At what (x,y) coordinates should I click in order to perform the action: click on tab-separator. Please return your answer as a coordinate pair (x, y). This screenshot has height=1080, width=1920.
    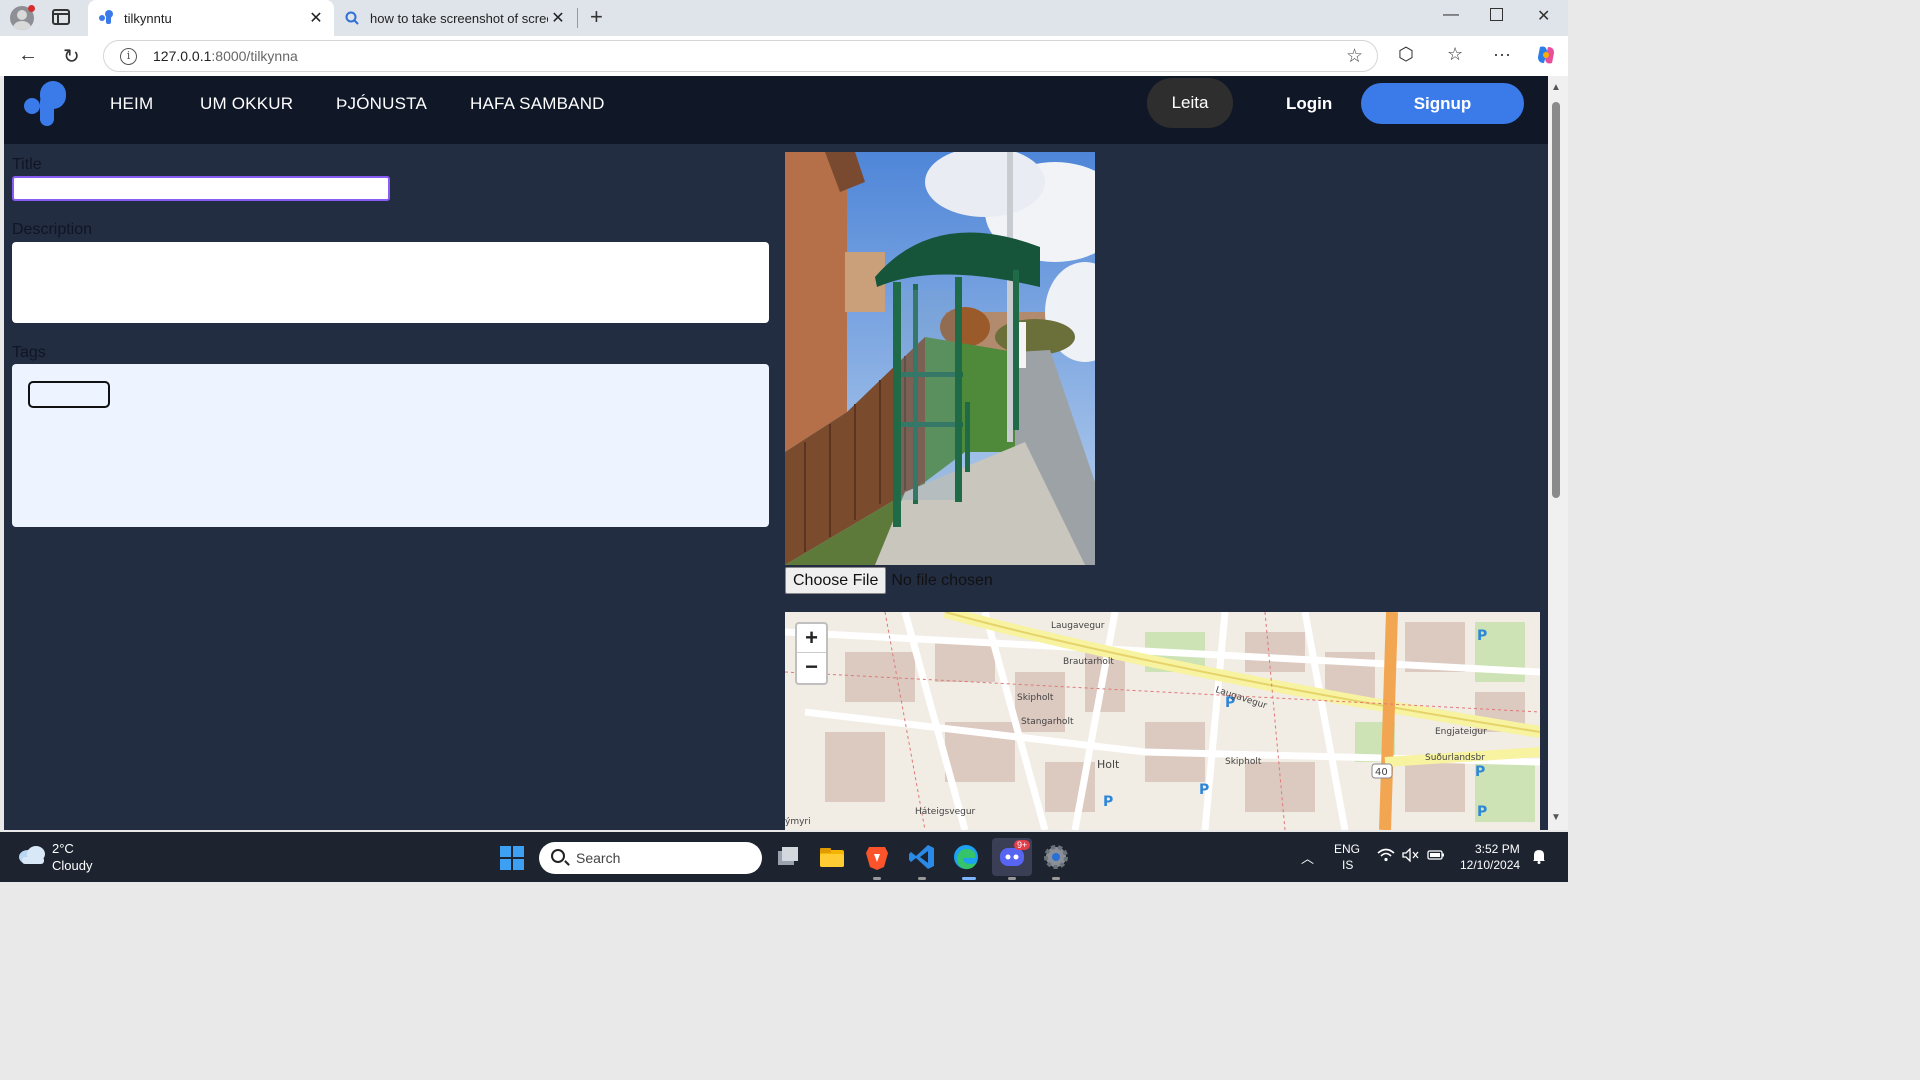
    Looking at the image, I should click on (577, 18).